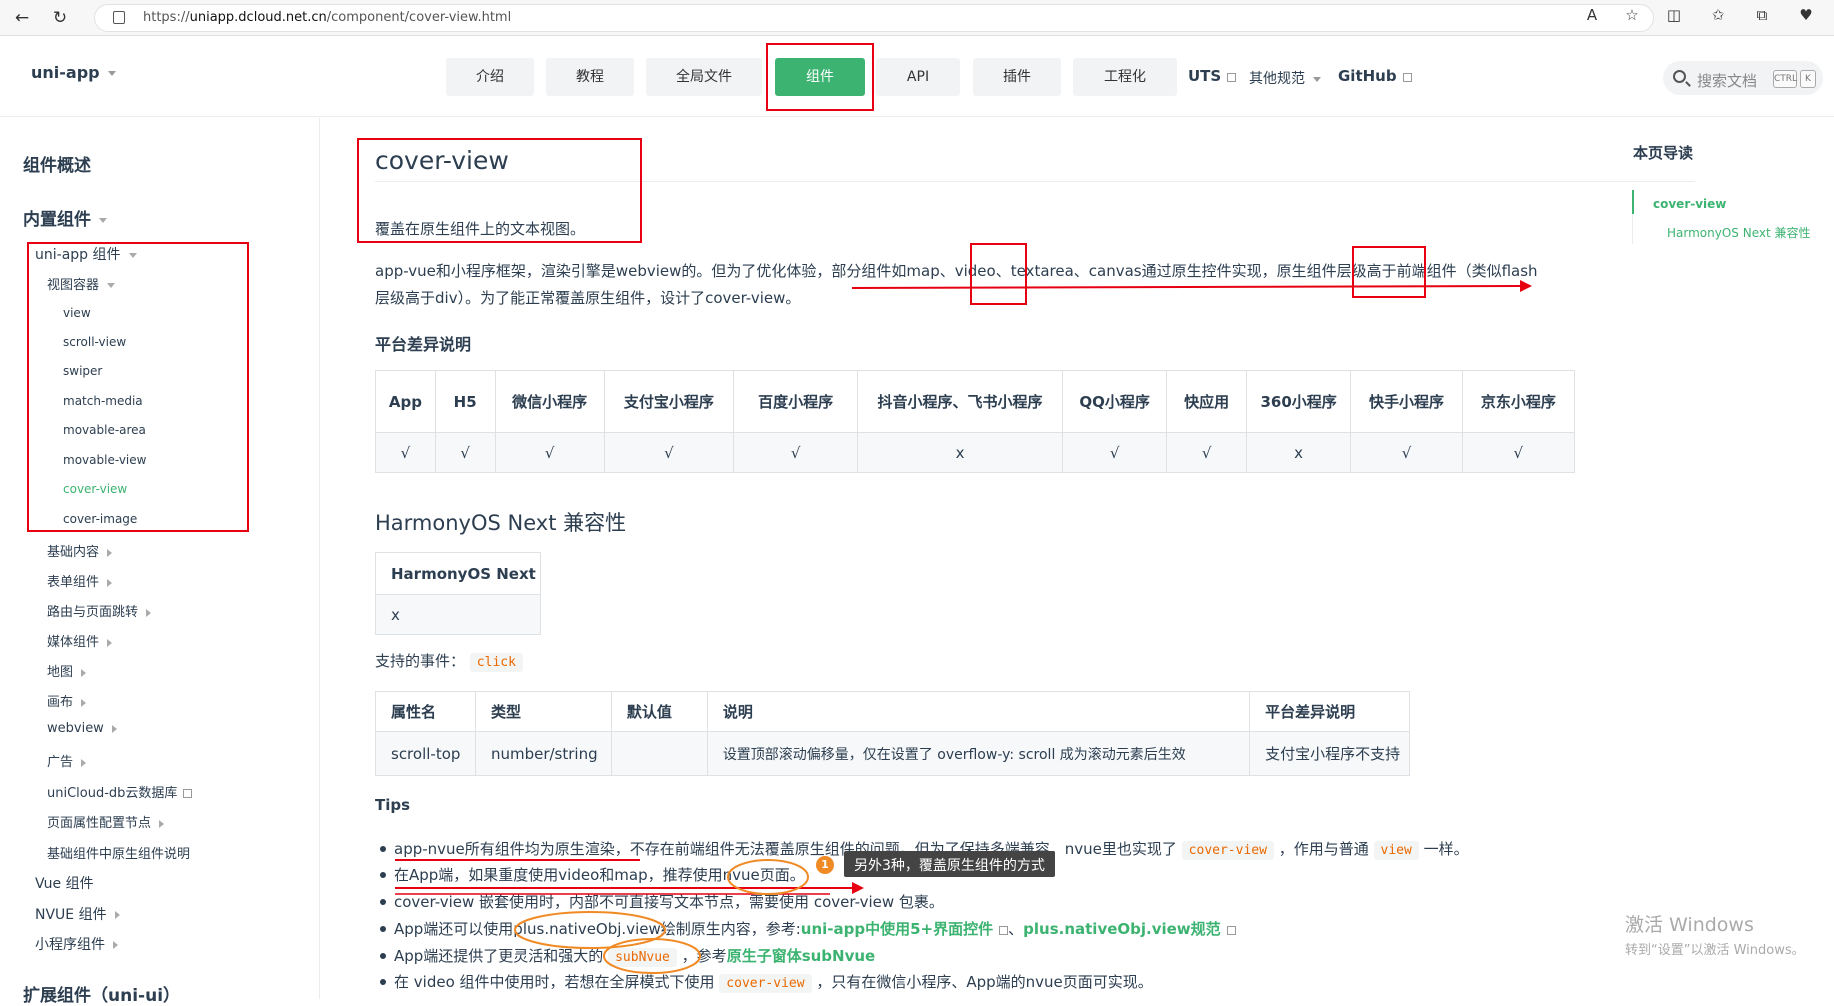 Image resolution: width=1834 pixels, height=1006 pixels. What do you see at coordinates (1762, 15) in the screenshot?
I see `collections-icon: ⧉` at bounding box center [1762, 15].